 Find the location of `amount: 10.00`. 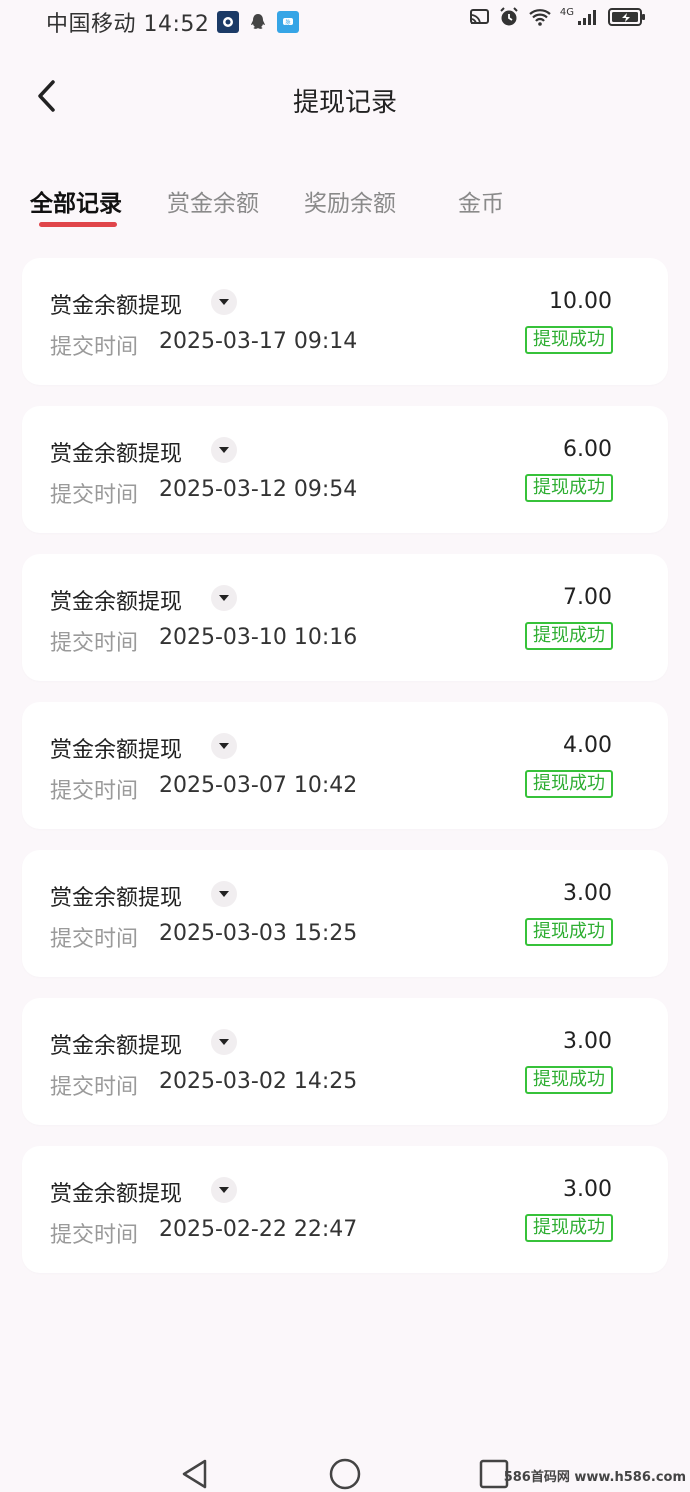

amount: 10.00 is located at coordinates (580, 301).